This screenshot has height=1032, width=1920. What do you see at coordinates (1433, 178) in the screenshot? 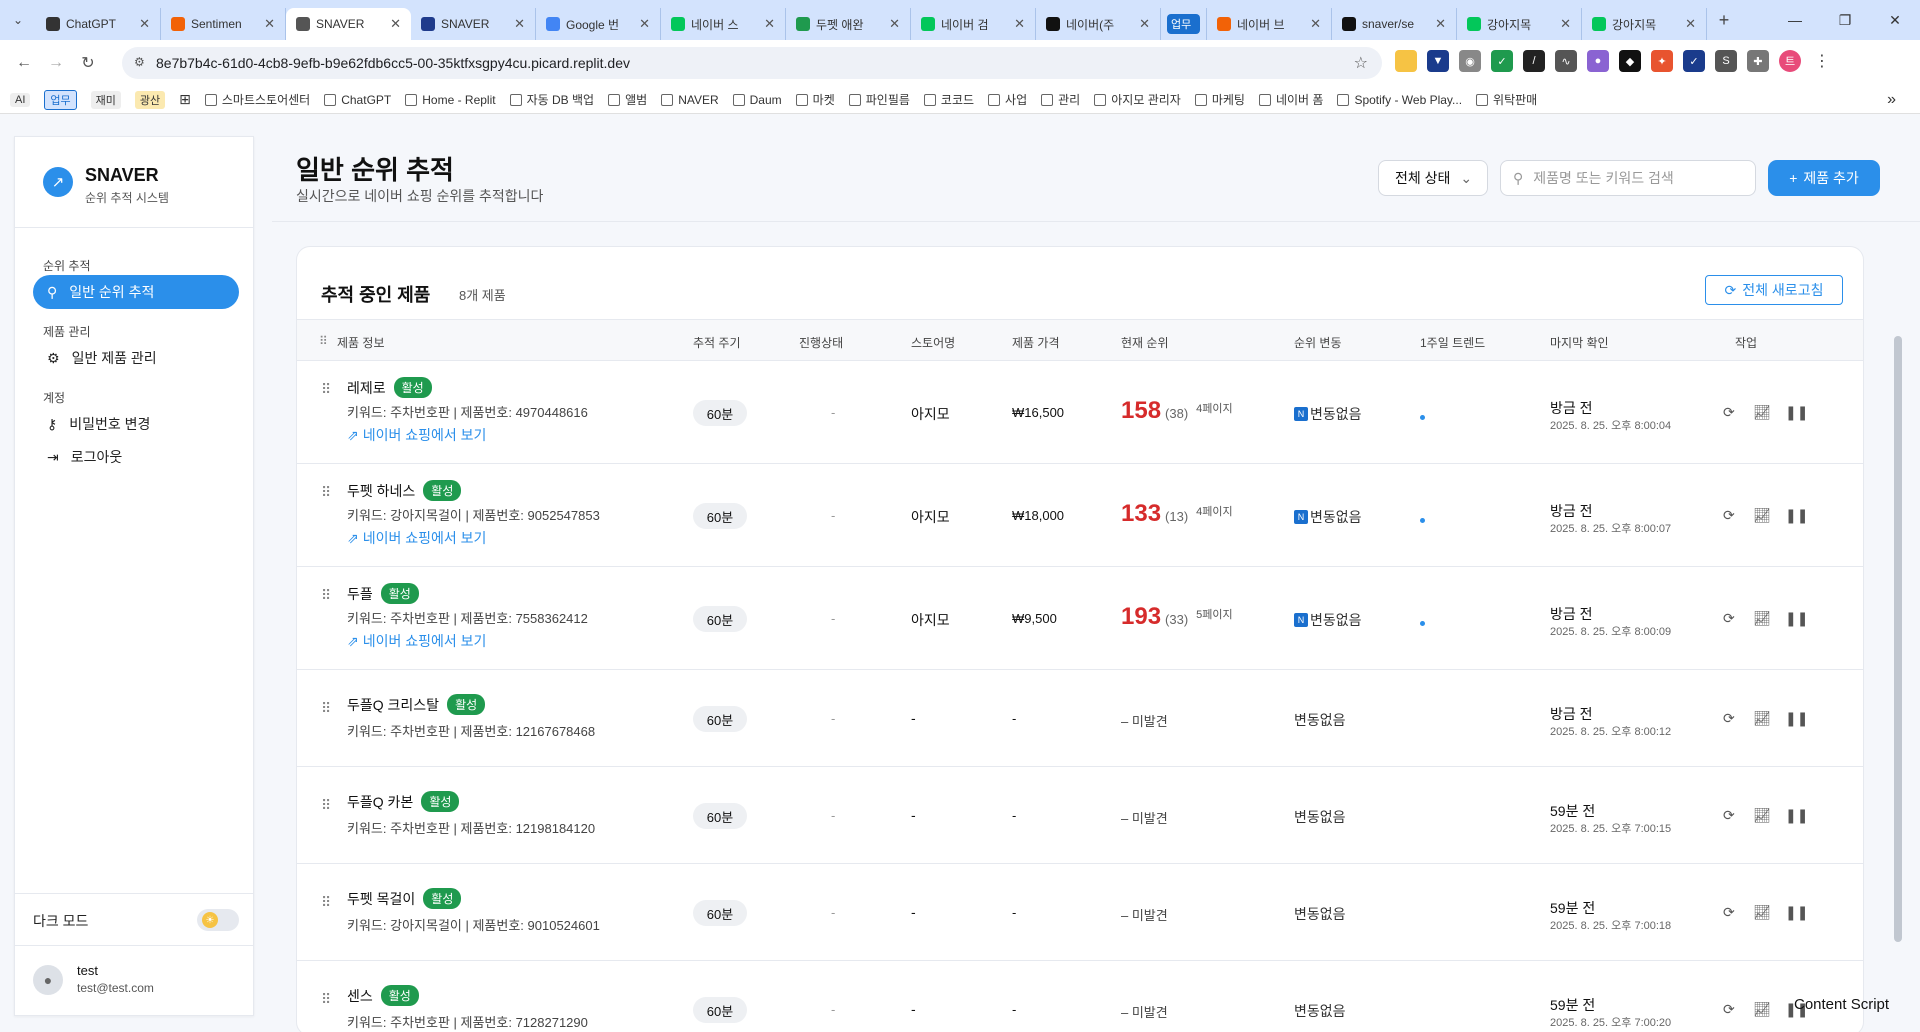
I see `status-filter-select: 전체 상태 ⌄` at bounding box center [1433, 178].